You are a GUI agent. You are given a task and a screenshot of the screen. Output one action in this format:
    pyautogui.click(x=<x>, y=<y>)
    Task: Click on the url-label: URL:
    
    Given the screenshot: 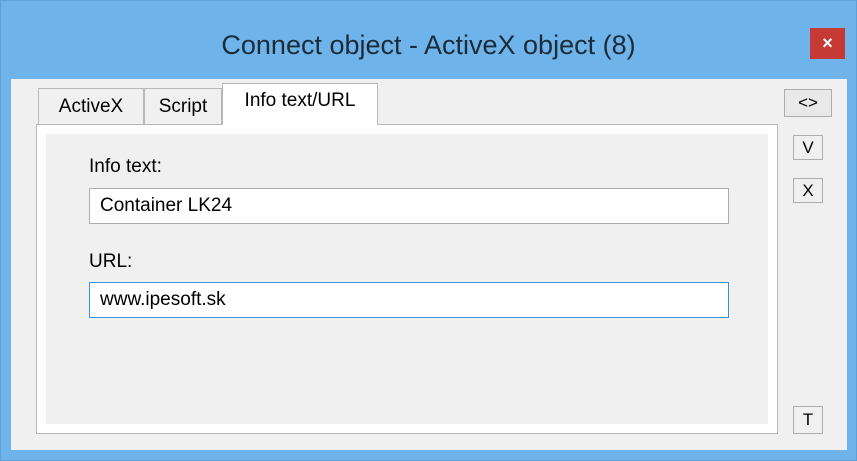 What is the action you would take?
    pyautogui.click(x=111, y=261)
    